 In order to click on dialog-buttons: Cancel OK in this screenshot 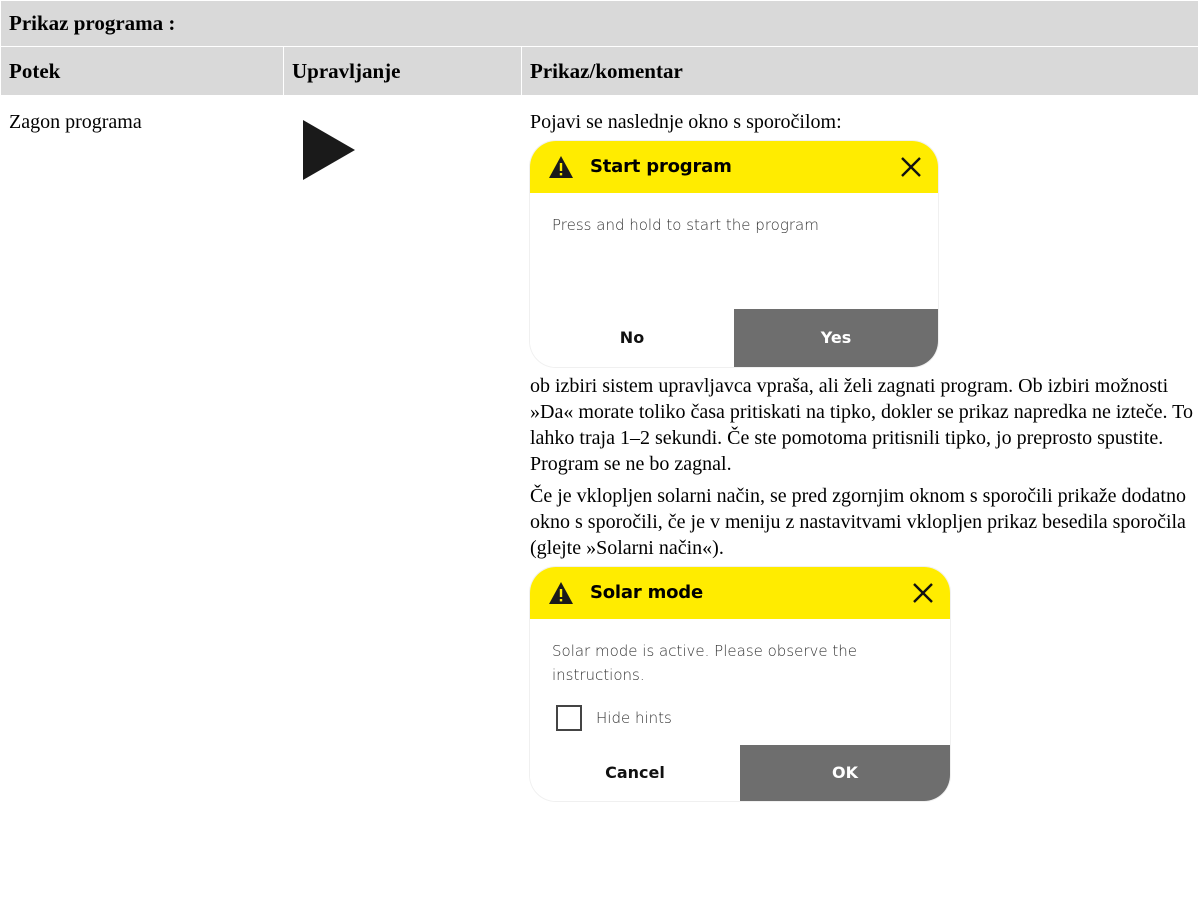, I will do `click(740, 773)`.